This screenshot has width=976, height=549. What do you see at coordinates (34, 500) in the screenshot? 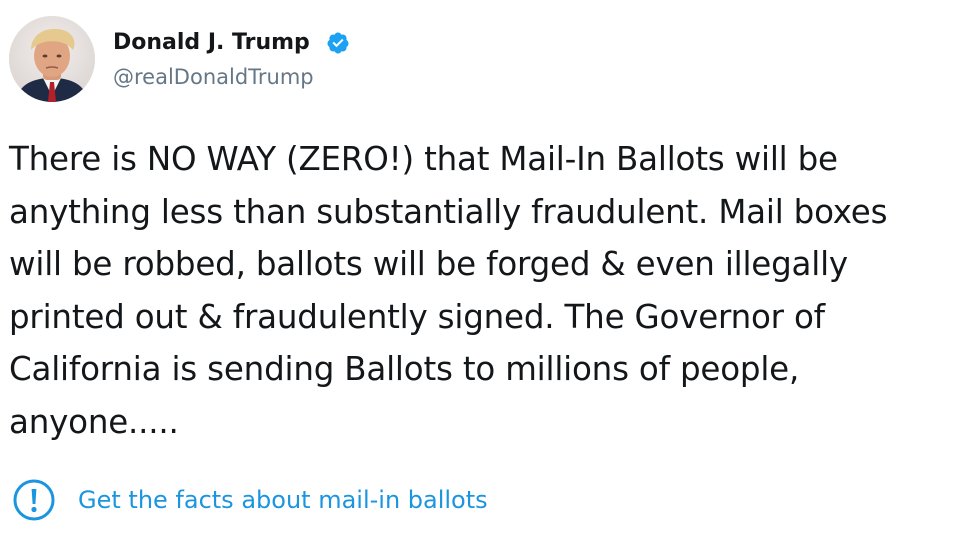
I see `exclamation-circle-icon` at bounding box center [34, 500].